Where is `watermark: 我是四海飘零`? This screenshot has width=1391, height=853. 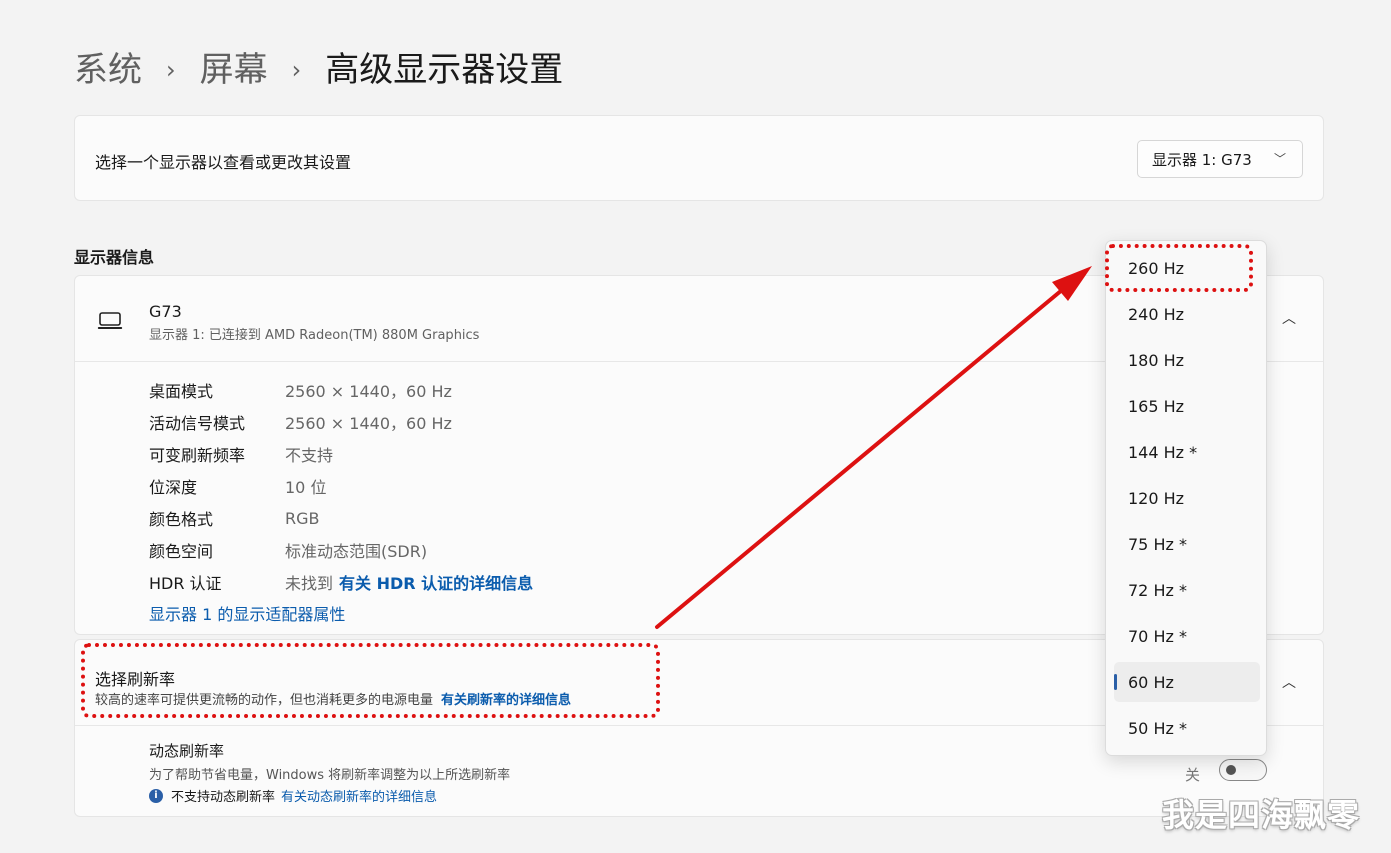 watermark: 我是四海飘零 is located at coordinates (1261, 815).